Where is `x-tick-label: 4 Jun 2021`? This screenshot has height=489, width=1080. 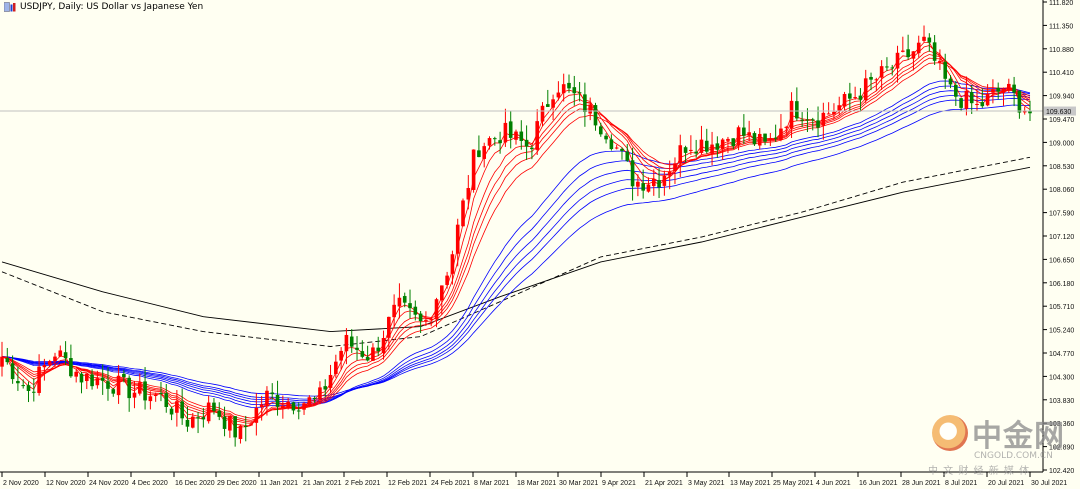
x-tick-label: 4 Jun 2021 is located at coordinates (833, 483).